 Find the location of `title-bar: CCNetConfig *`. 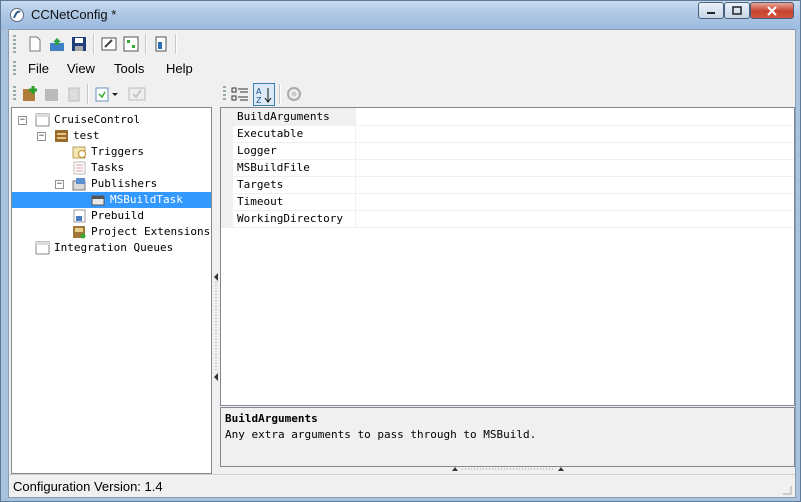

title-bar: CCNetConfig * is located at coordinates (400, 15).